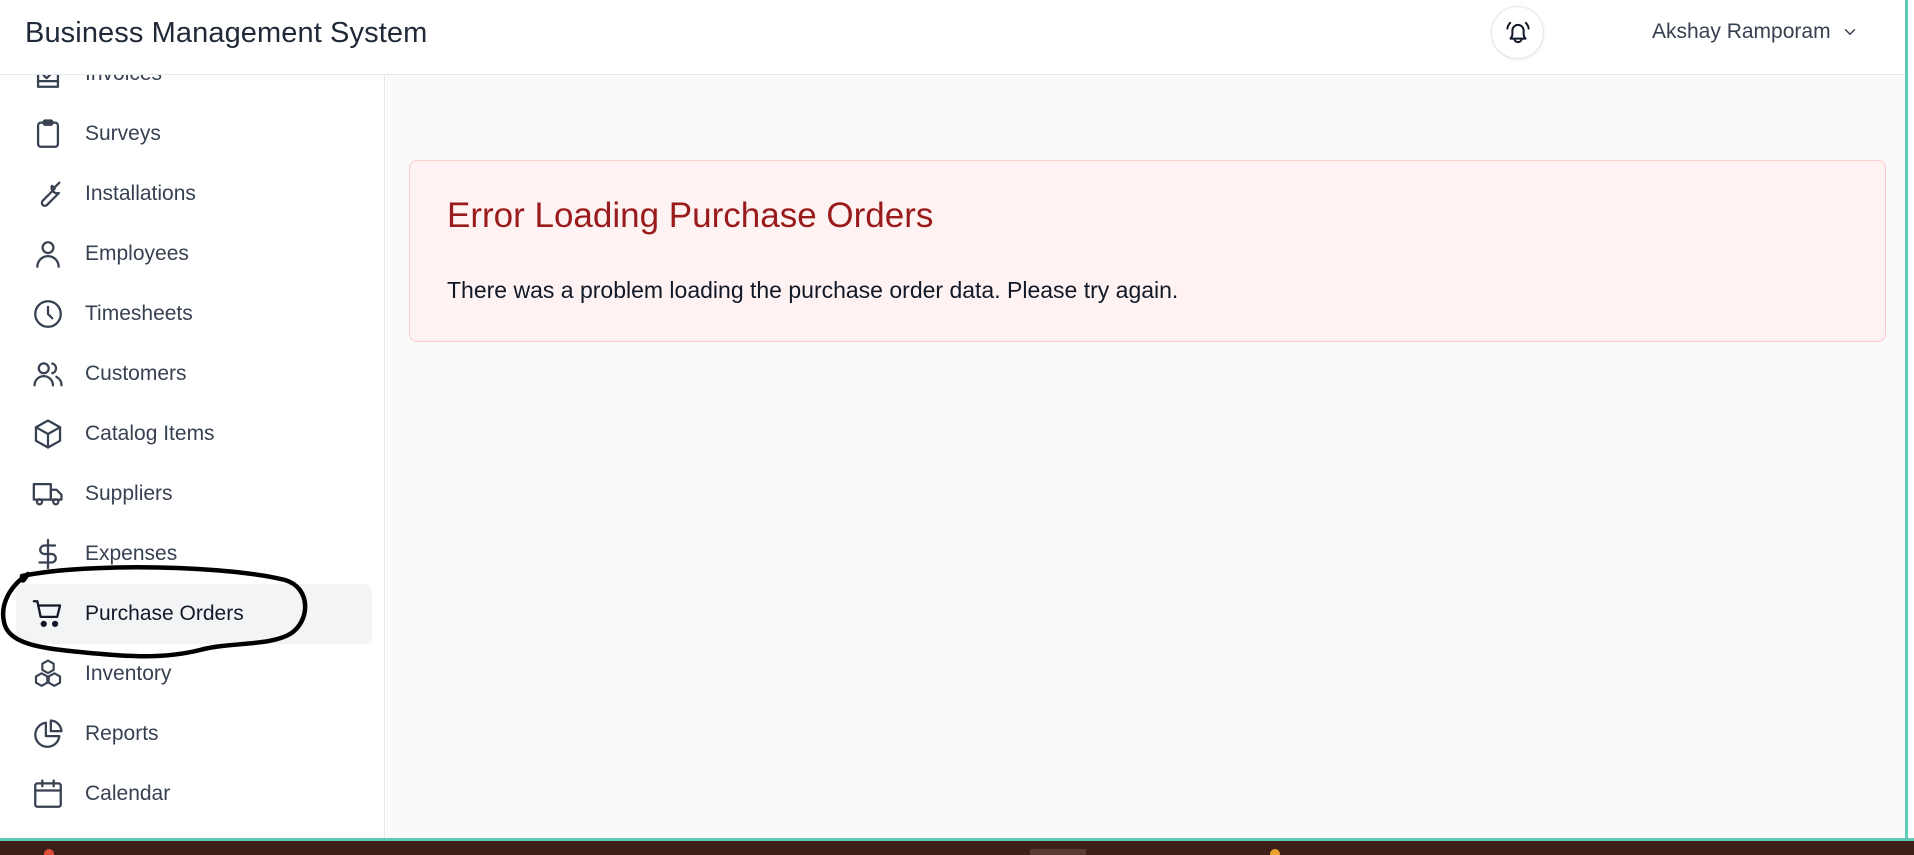  What do you see at coordinates (128, 793) in the screenshot?
I see `sidebar-item-label: Calendar` at bounding box center [128, 793].